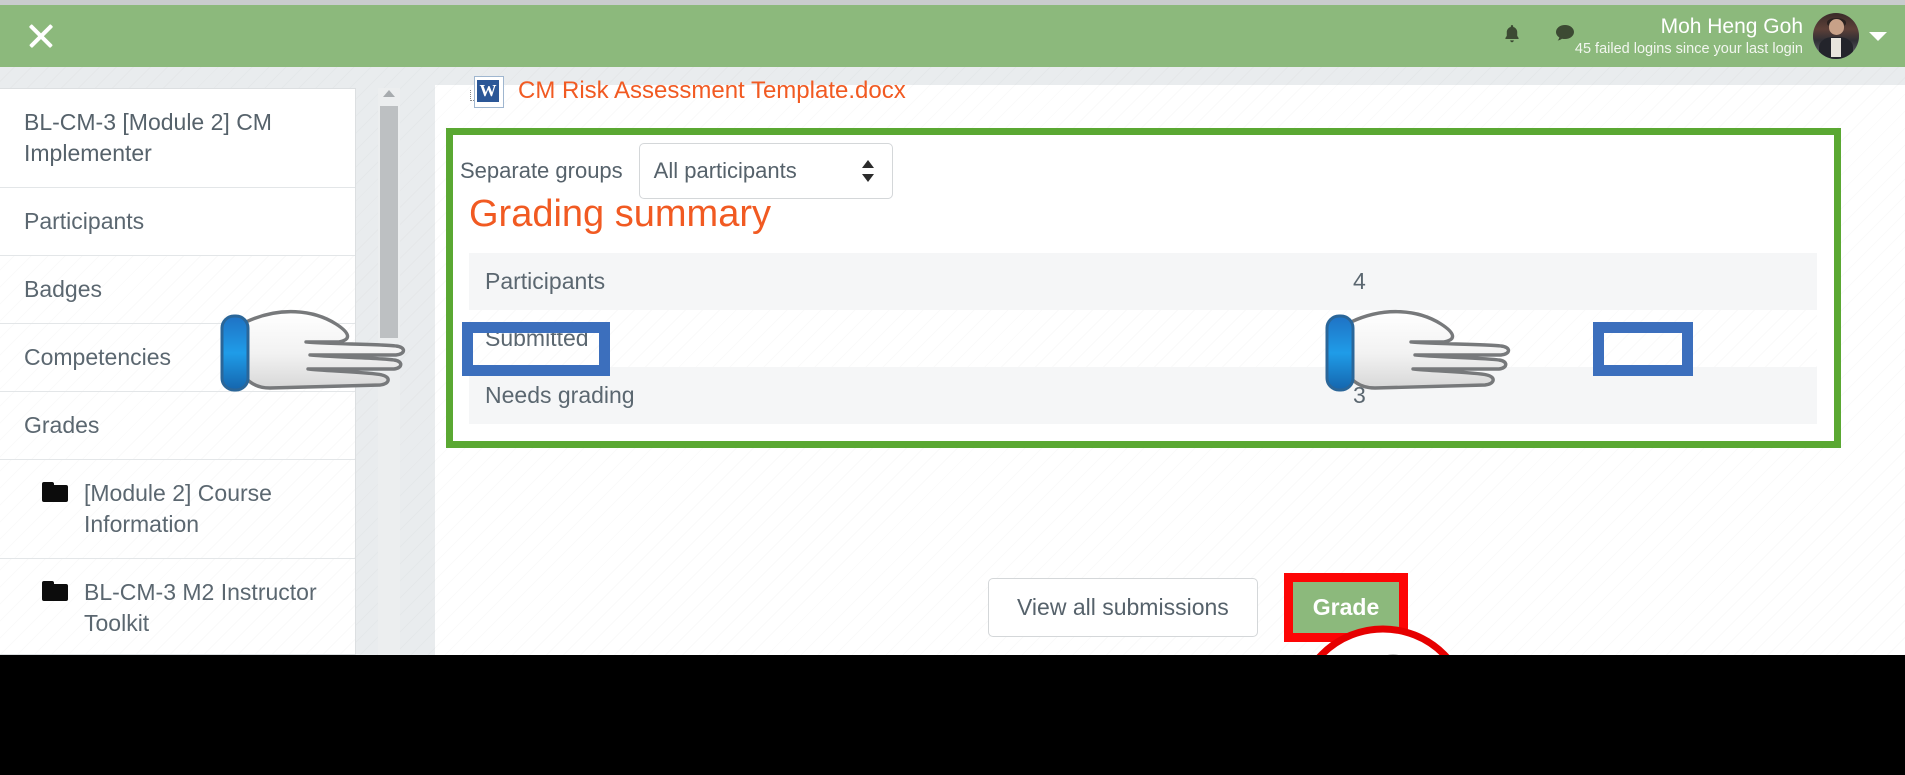 The height and width of the screenshot is (775, 1905). Describe the element at coordinates (1359, 281) in the screenshot. I see `row-value: 4` at that location.